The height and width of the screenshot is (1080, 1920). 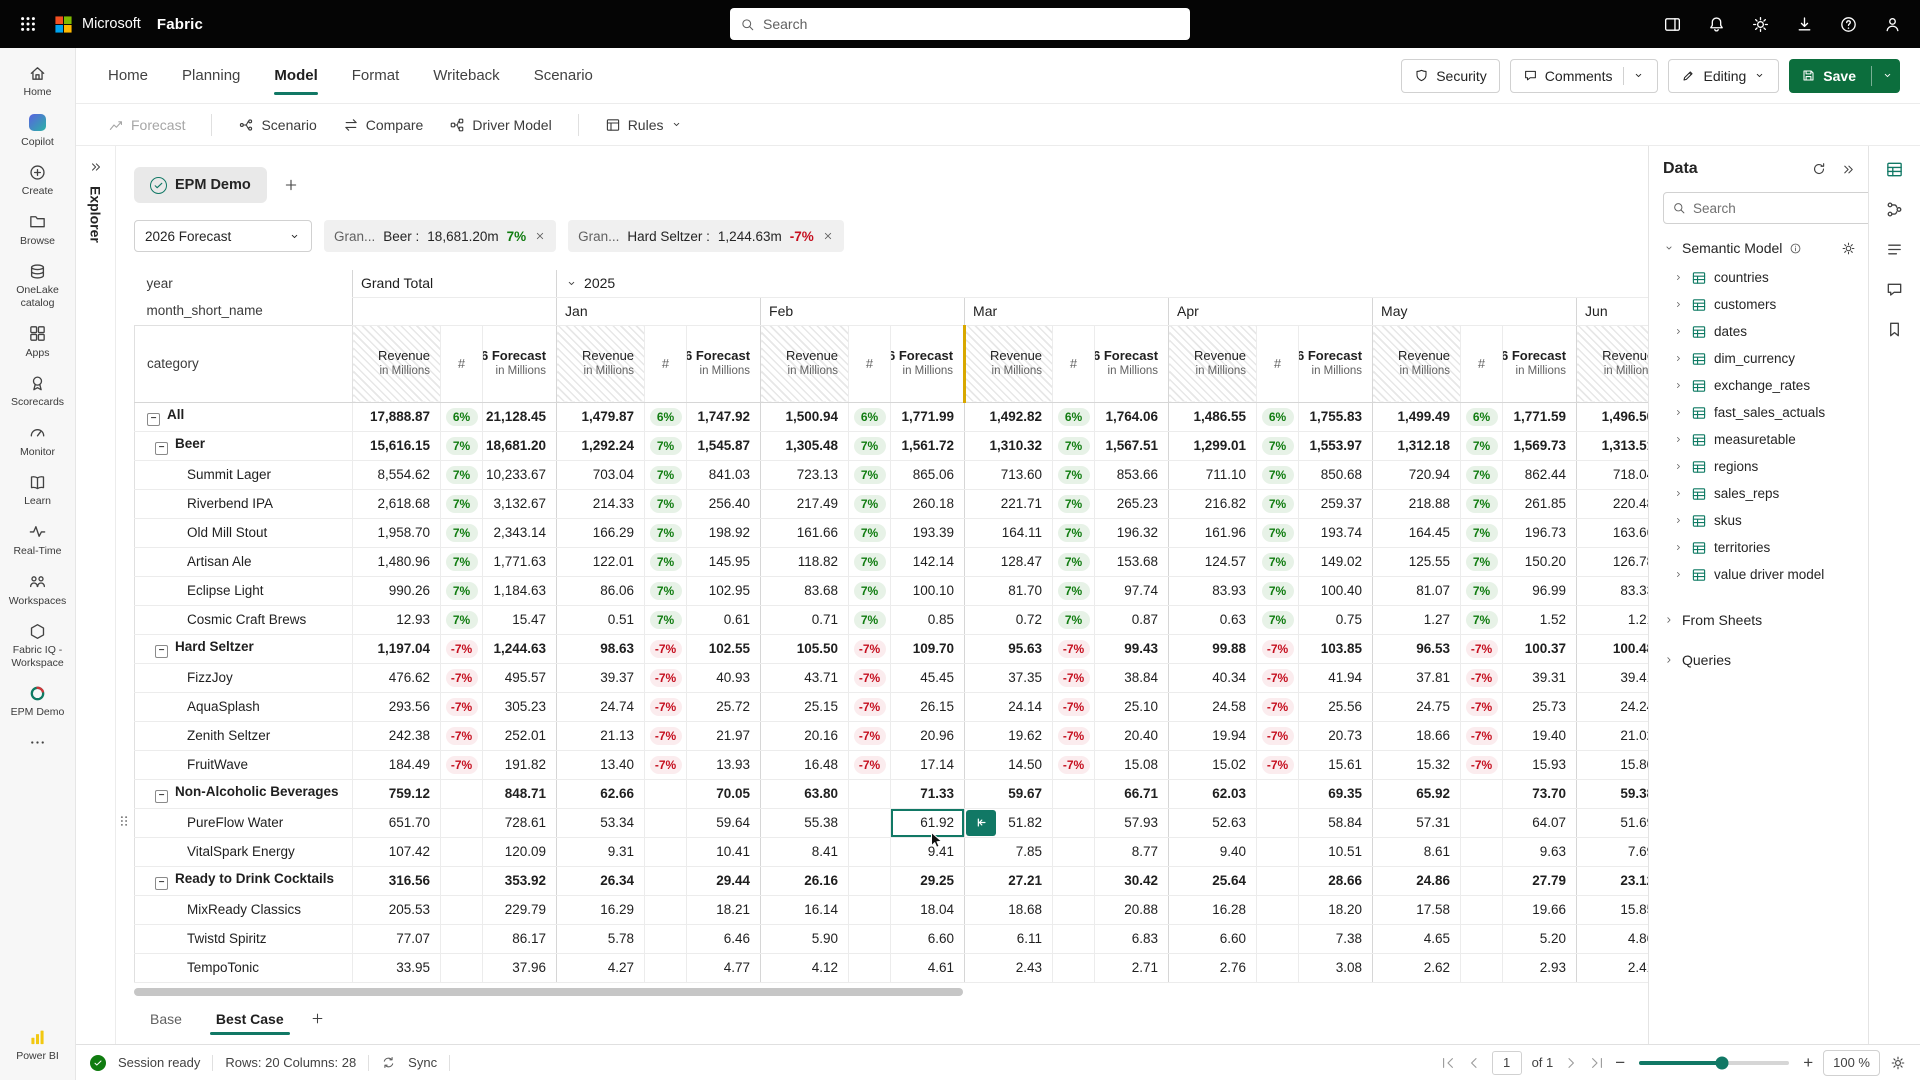 What do you see at coordinates (520, 562) in the screenshot?
I see `grid-cell: 1,771.63` at bounding box center [520, 562].